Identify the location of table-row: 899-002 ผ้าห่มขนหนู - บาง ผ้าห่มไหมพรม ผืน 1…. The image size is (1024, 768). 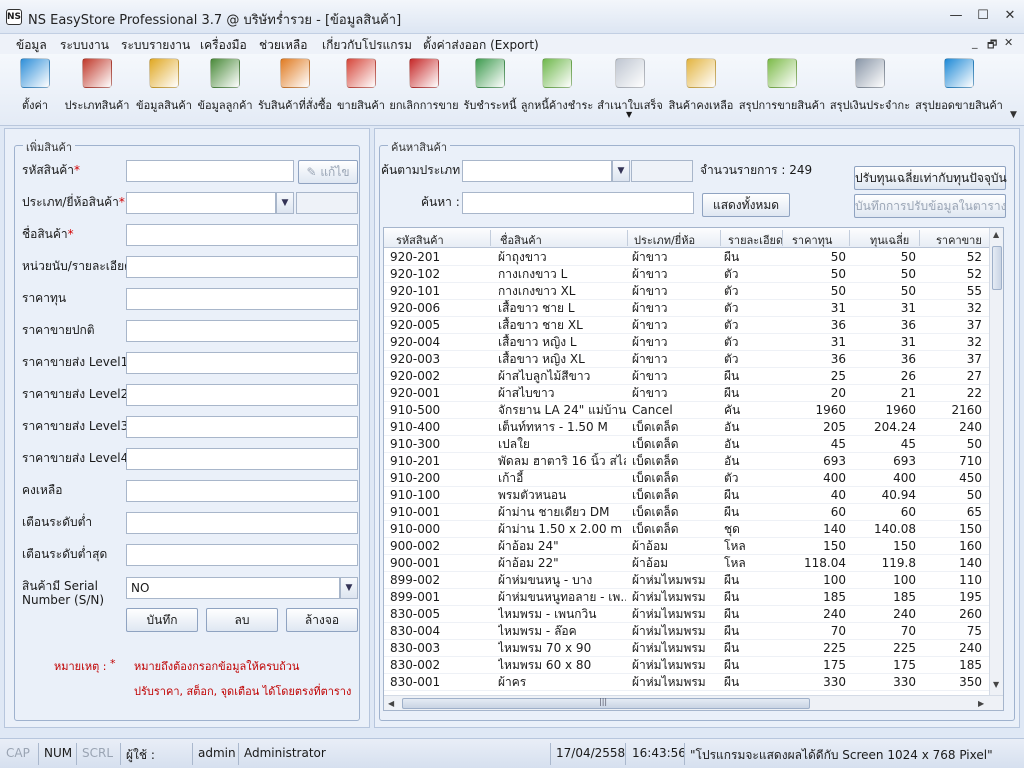
(686, 580).